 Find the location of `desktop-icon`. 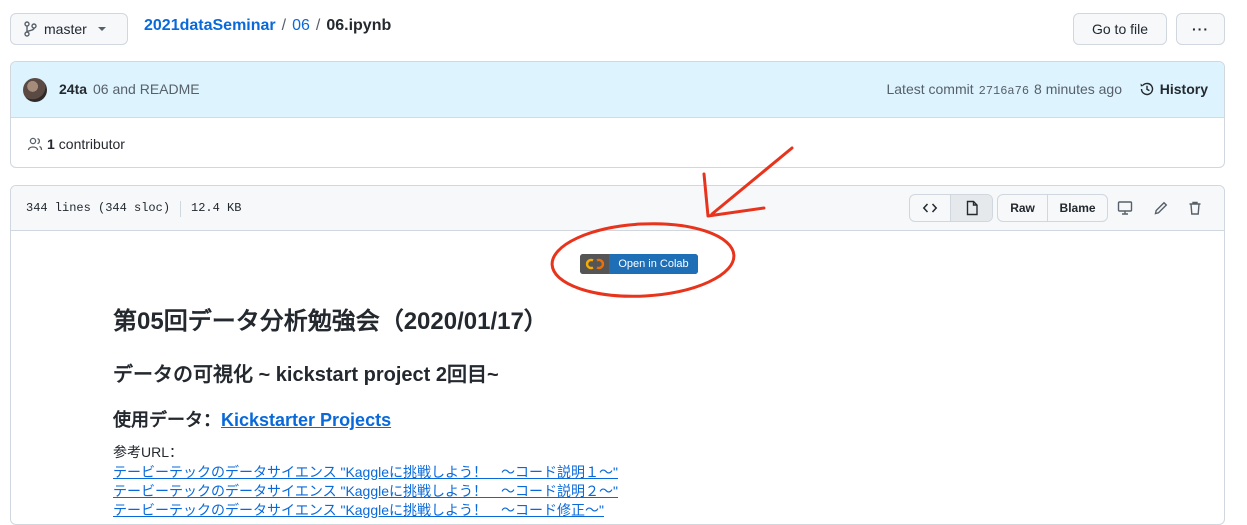

desktop-icon is located at coordinates (1125, 208).